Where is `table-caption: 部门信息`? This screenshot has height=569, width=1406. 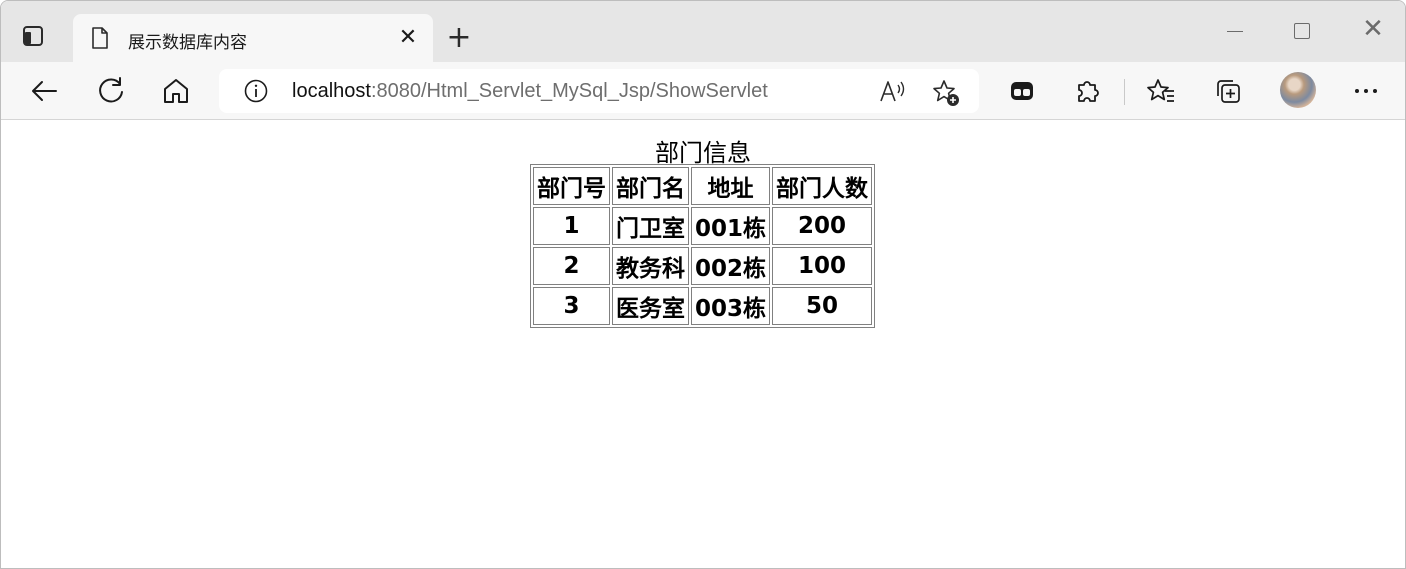
table-caption: 部门信息 is located at coordinates (703, 153).